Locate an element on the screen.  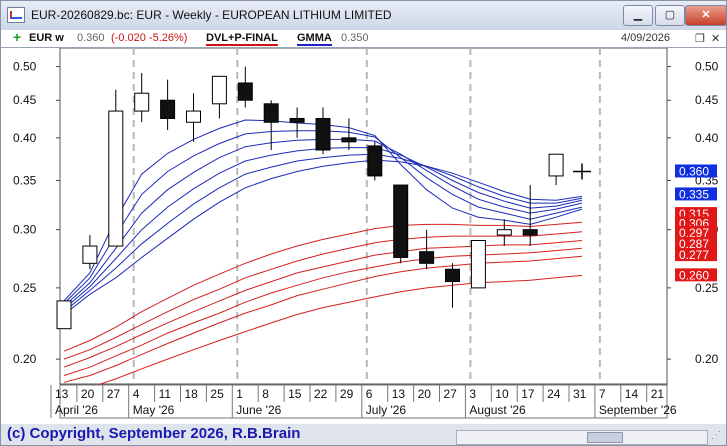
price-tag-blue-text: 0.335 is located at coordinates (694, 194).